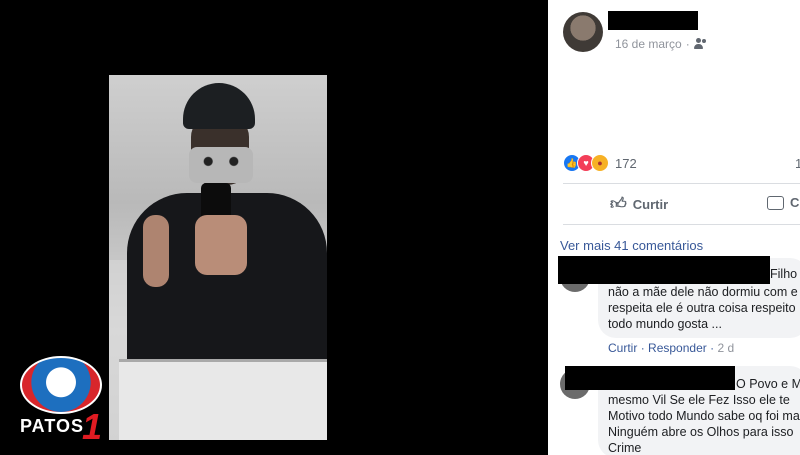 This screenshot has width=800, height=455. Describe the element at coordinates (797, 163) in the screenshot. I see `comment-count: 1` at that location.